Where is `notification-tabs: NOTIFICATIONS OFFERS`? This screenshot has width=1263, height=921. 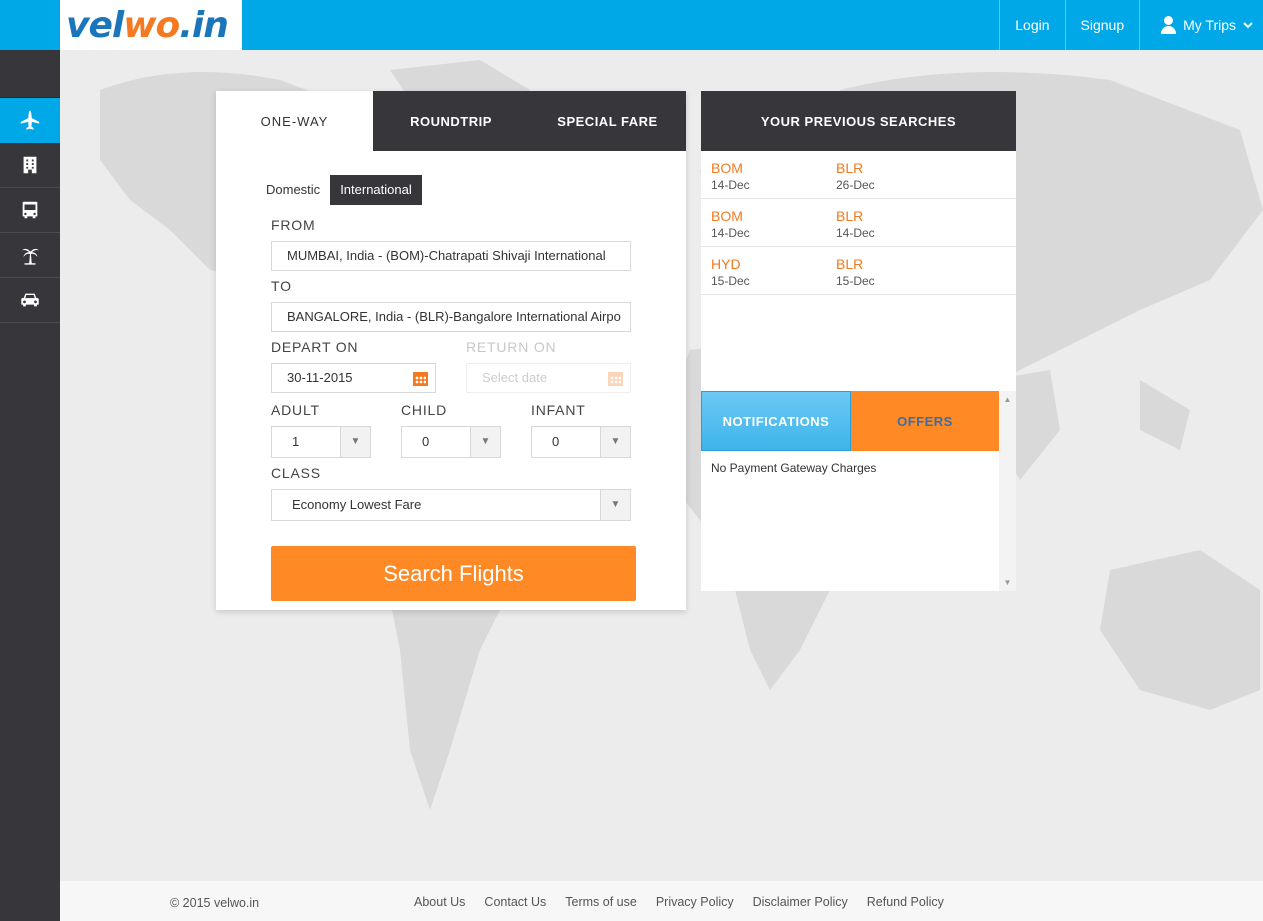 notification-tabs: NOTIFICATIONS OFFERS is located at coordinates (850, 421).